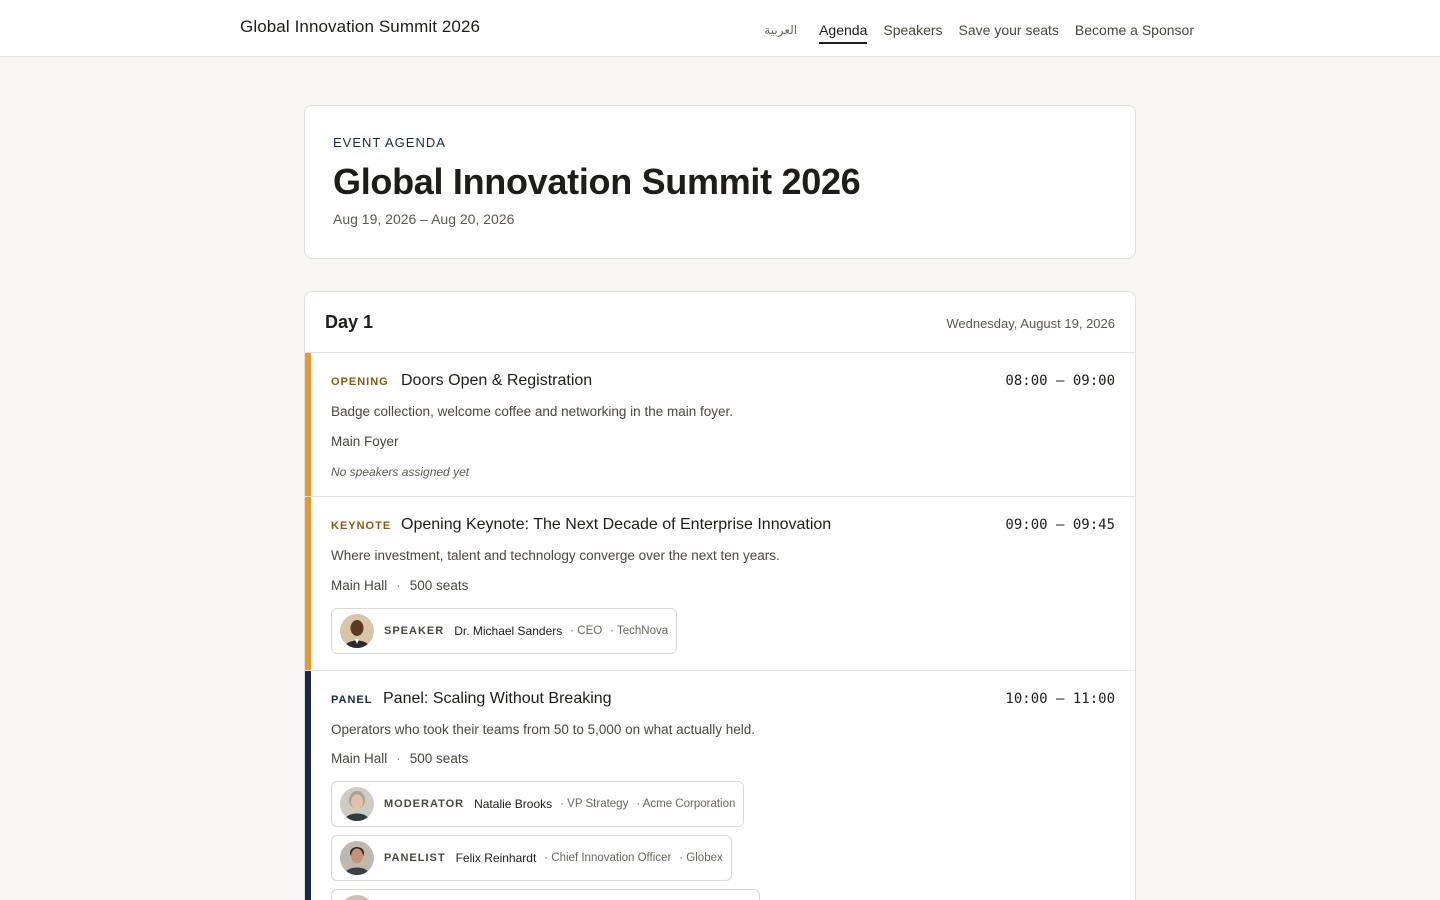  Describe the element at coordinates (360, 382) in the screenshot. I see `session-type: OPENING` at that location.